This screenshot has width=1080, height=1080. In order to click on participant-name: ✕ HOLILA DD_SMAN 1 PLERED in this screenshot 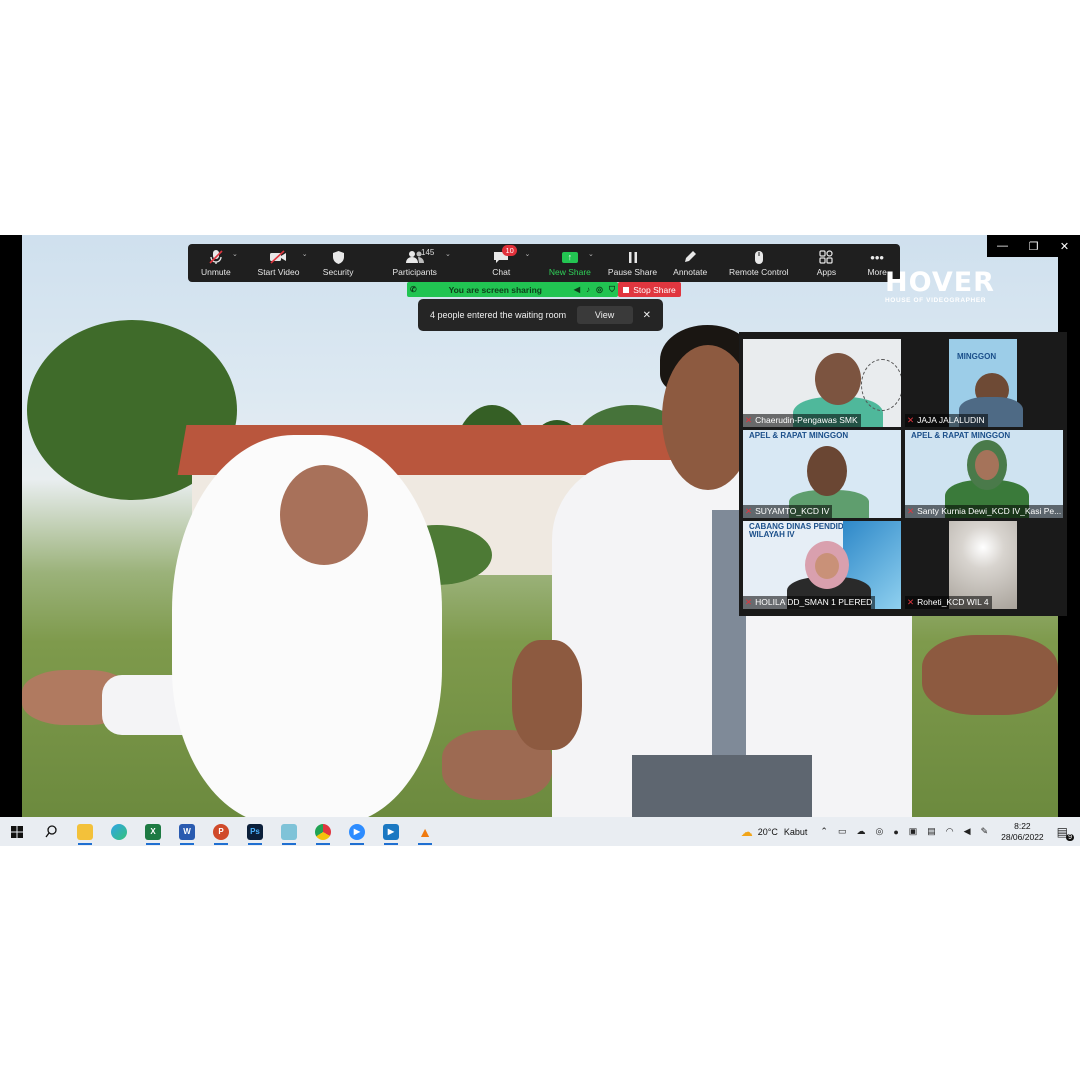, I will do `click(809, 602)`.